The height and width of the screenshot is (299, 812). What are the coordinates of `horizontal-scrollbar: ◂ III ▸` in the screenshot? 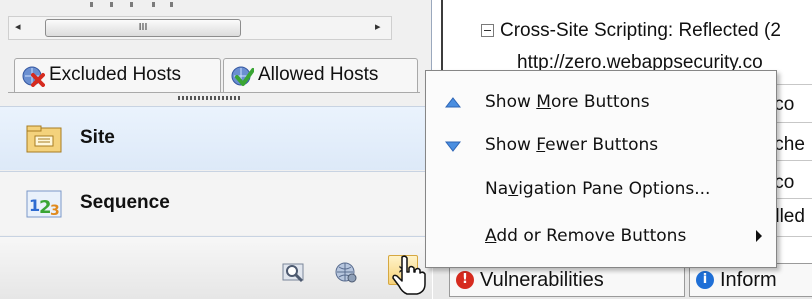 It's located at (200, 28).